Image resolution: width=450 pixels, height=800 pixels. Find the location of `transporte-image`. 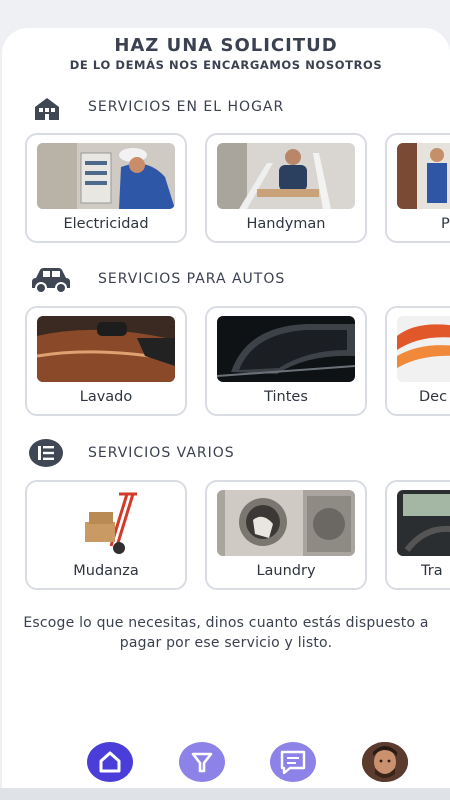

transporte-image is located at coordinates (423, 523).